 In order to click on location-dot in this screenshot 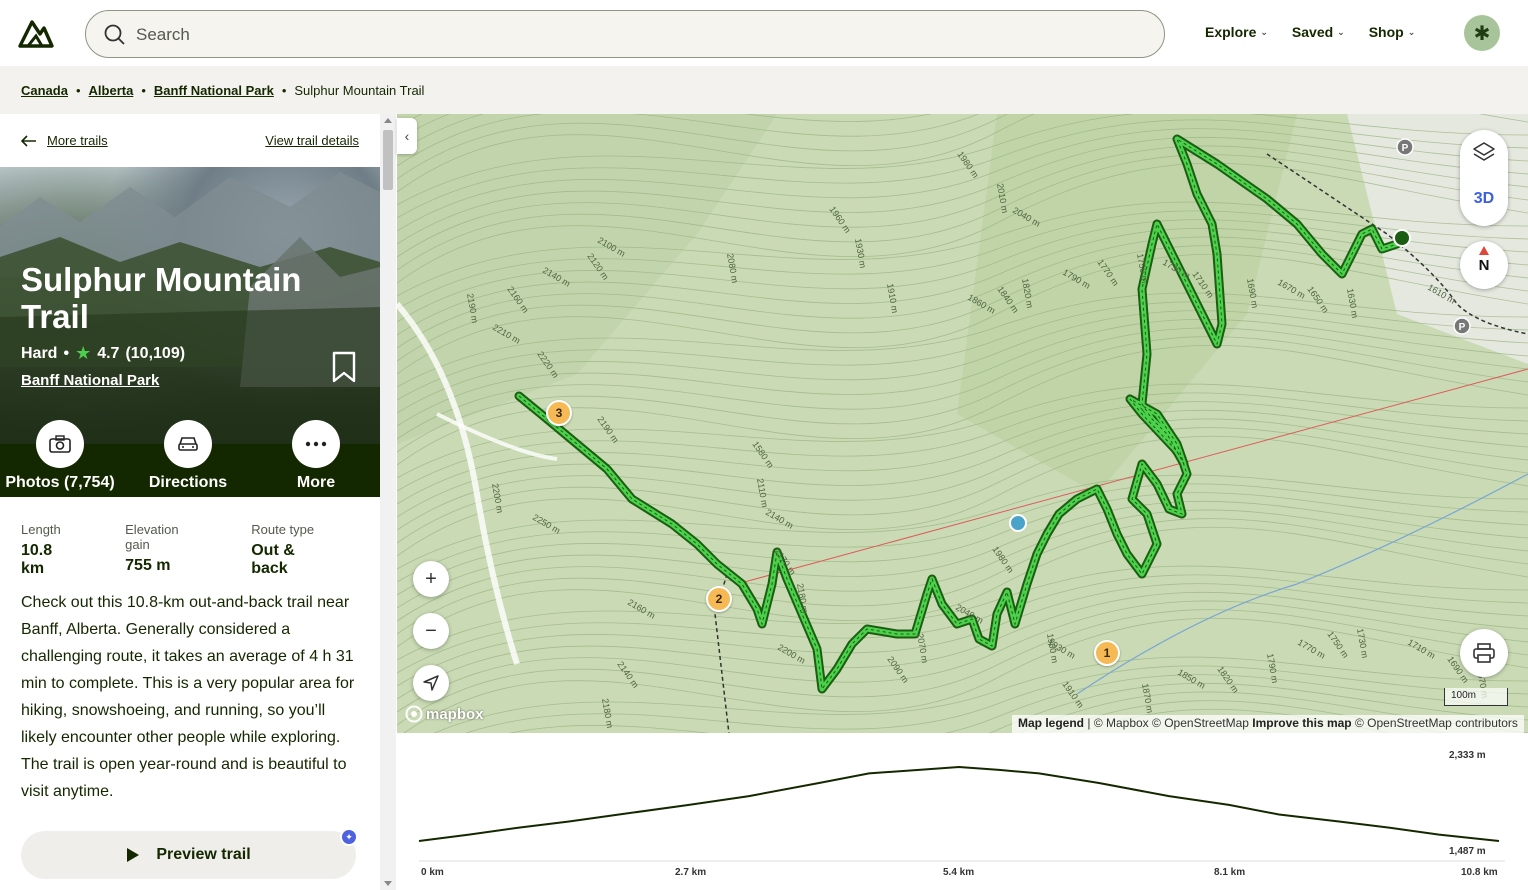, I will do `click(1018, 523)`.